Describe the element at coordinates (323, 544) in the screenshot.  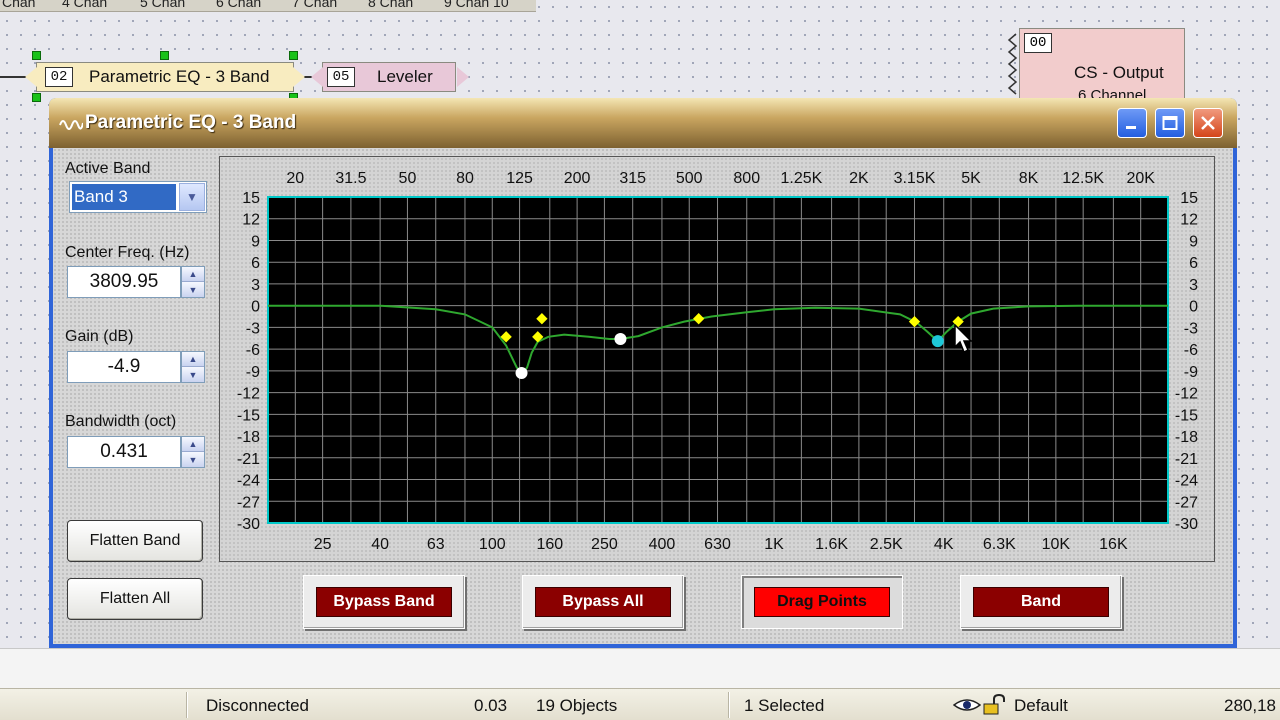
I see `x-tick-label-bottom: 25` at that location.